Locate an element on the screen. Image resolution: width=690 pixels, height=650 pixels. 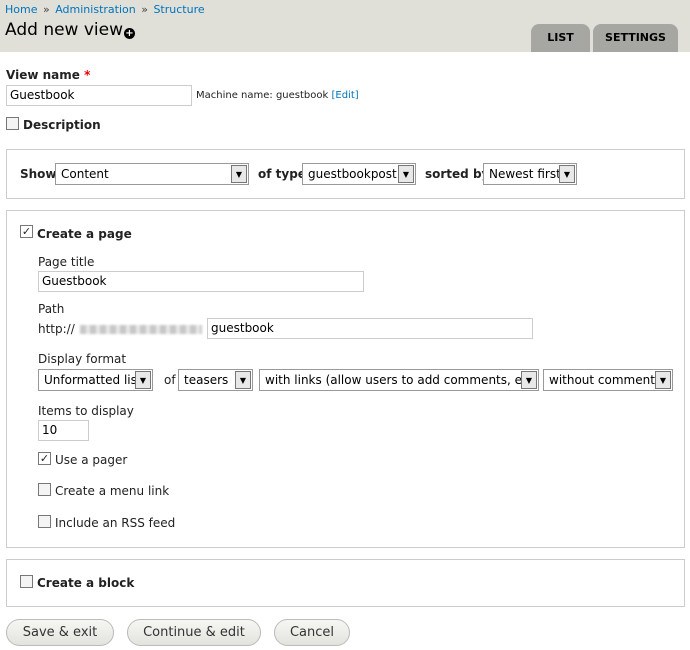
display-format-label: Display format is located at coordinates (82, 359).